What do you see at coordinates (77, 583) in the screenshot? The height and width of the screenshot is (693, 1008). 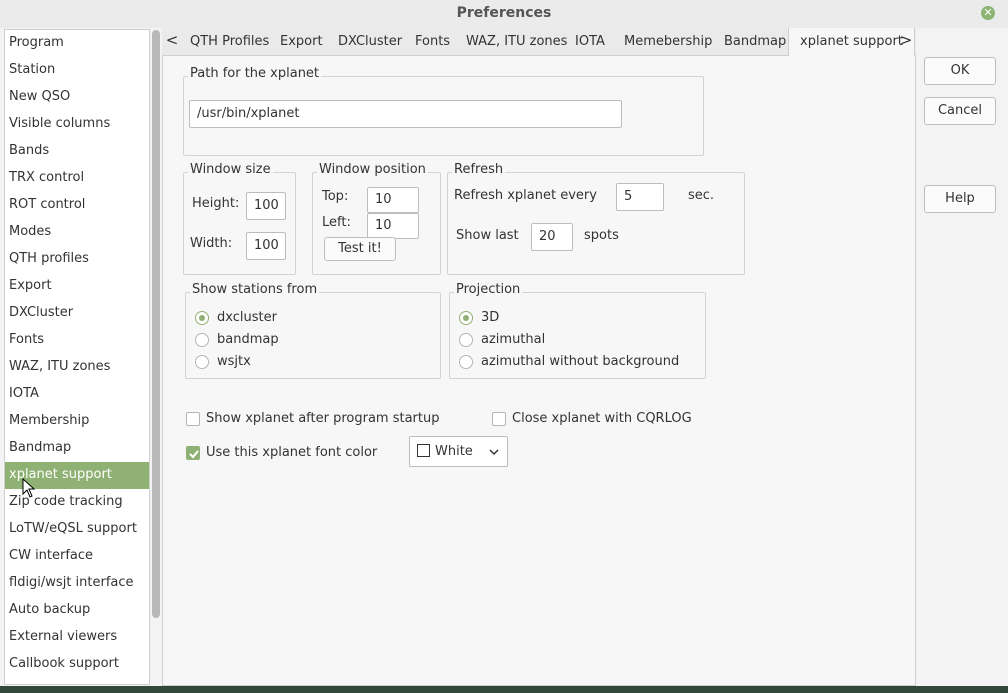 I see `sidebar-item-fldigi-wsjt-interface: fldigi/wsjt interface` at bounding box center [77, 583].